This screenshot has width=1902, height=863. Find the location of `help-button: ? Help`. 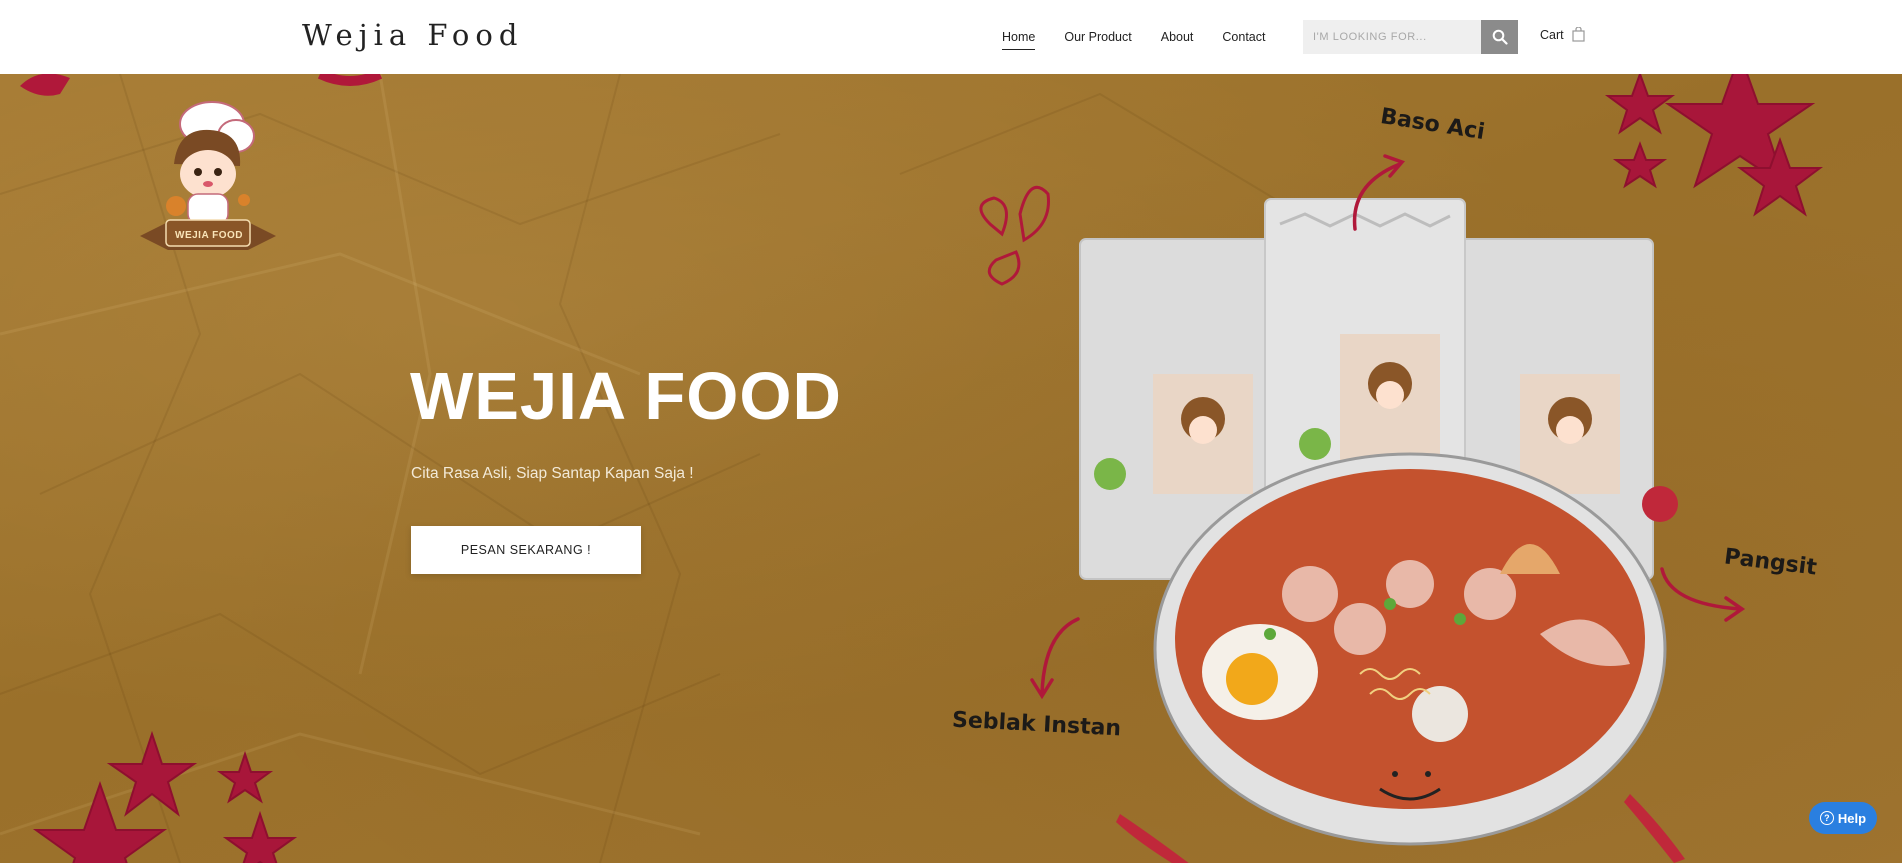

help-button: ? Help is located at coordinates (1843, 818).